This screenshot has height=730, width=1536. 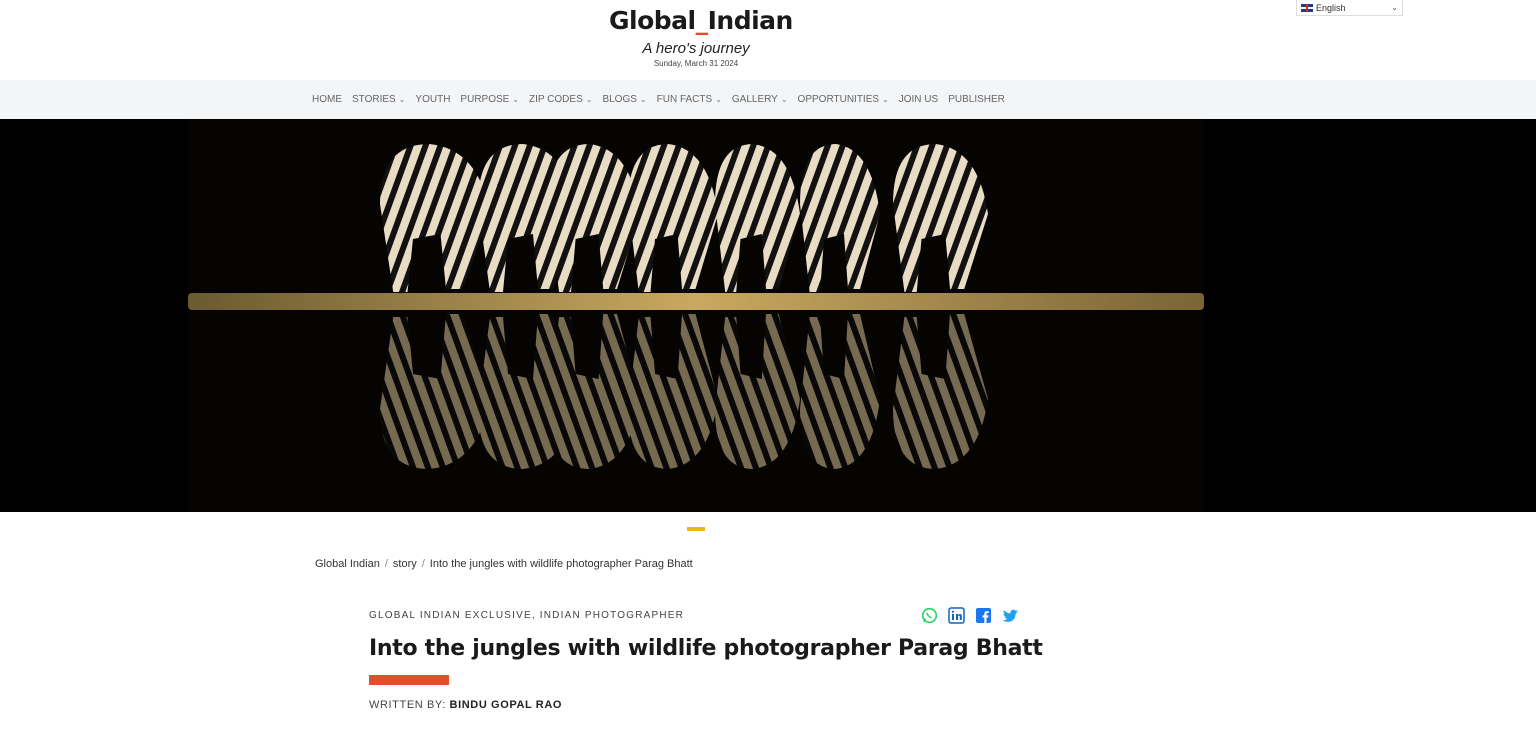 I want to click on title-underline-bar, so click(x=409, y=680).